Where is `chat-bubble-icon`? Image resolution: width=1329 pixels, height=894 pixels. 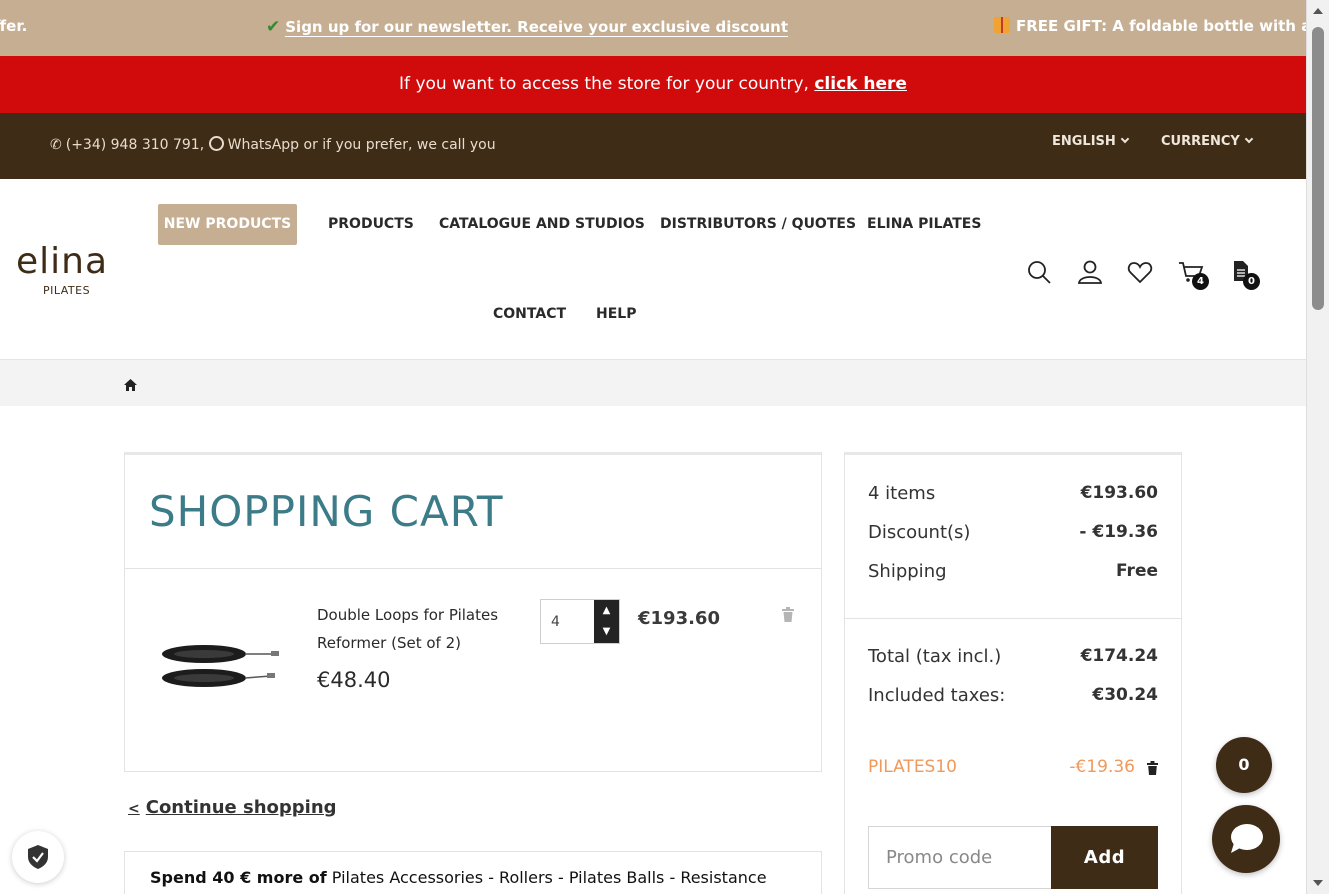
chat-bubble-icon is located at coordinates (1247, 838).